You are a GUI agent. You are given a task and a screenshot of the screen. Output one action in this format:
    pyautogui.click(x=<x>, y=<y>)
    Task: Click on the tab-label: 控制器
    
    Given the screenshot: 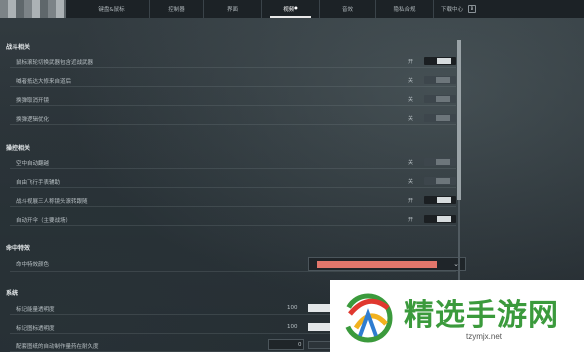 What is the action you would take?
    pyautogui.click(x=176, y=10)
    